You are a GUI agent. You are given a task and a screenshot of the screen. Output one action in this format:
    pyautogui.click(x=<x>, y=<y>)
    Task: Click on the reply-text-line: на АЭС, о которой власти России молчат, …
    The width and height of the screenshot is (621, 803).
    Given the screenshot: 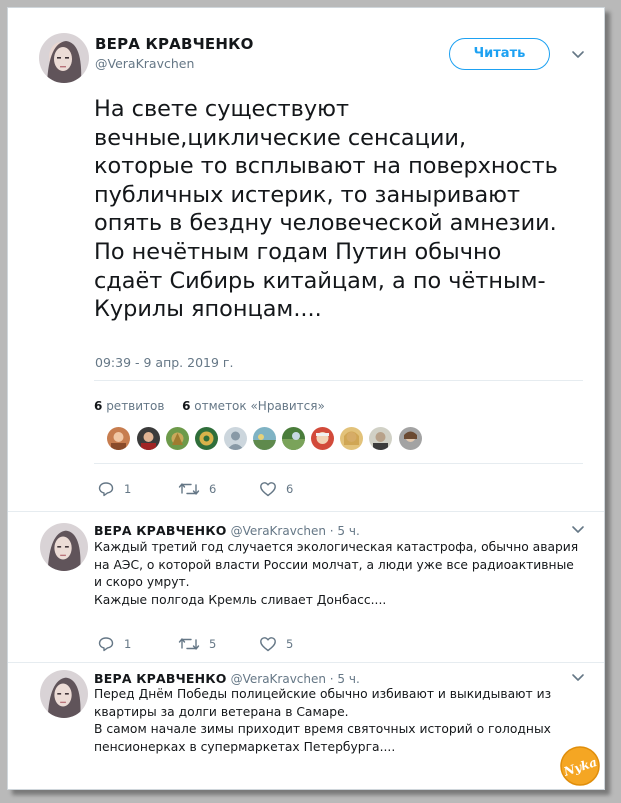 What is the action you would take?
    pyautogui.click(x=334, y=564)
    